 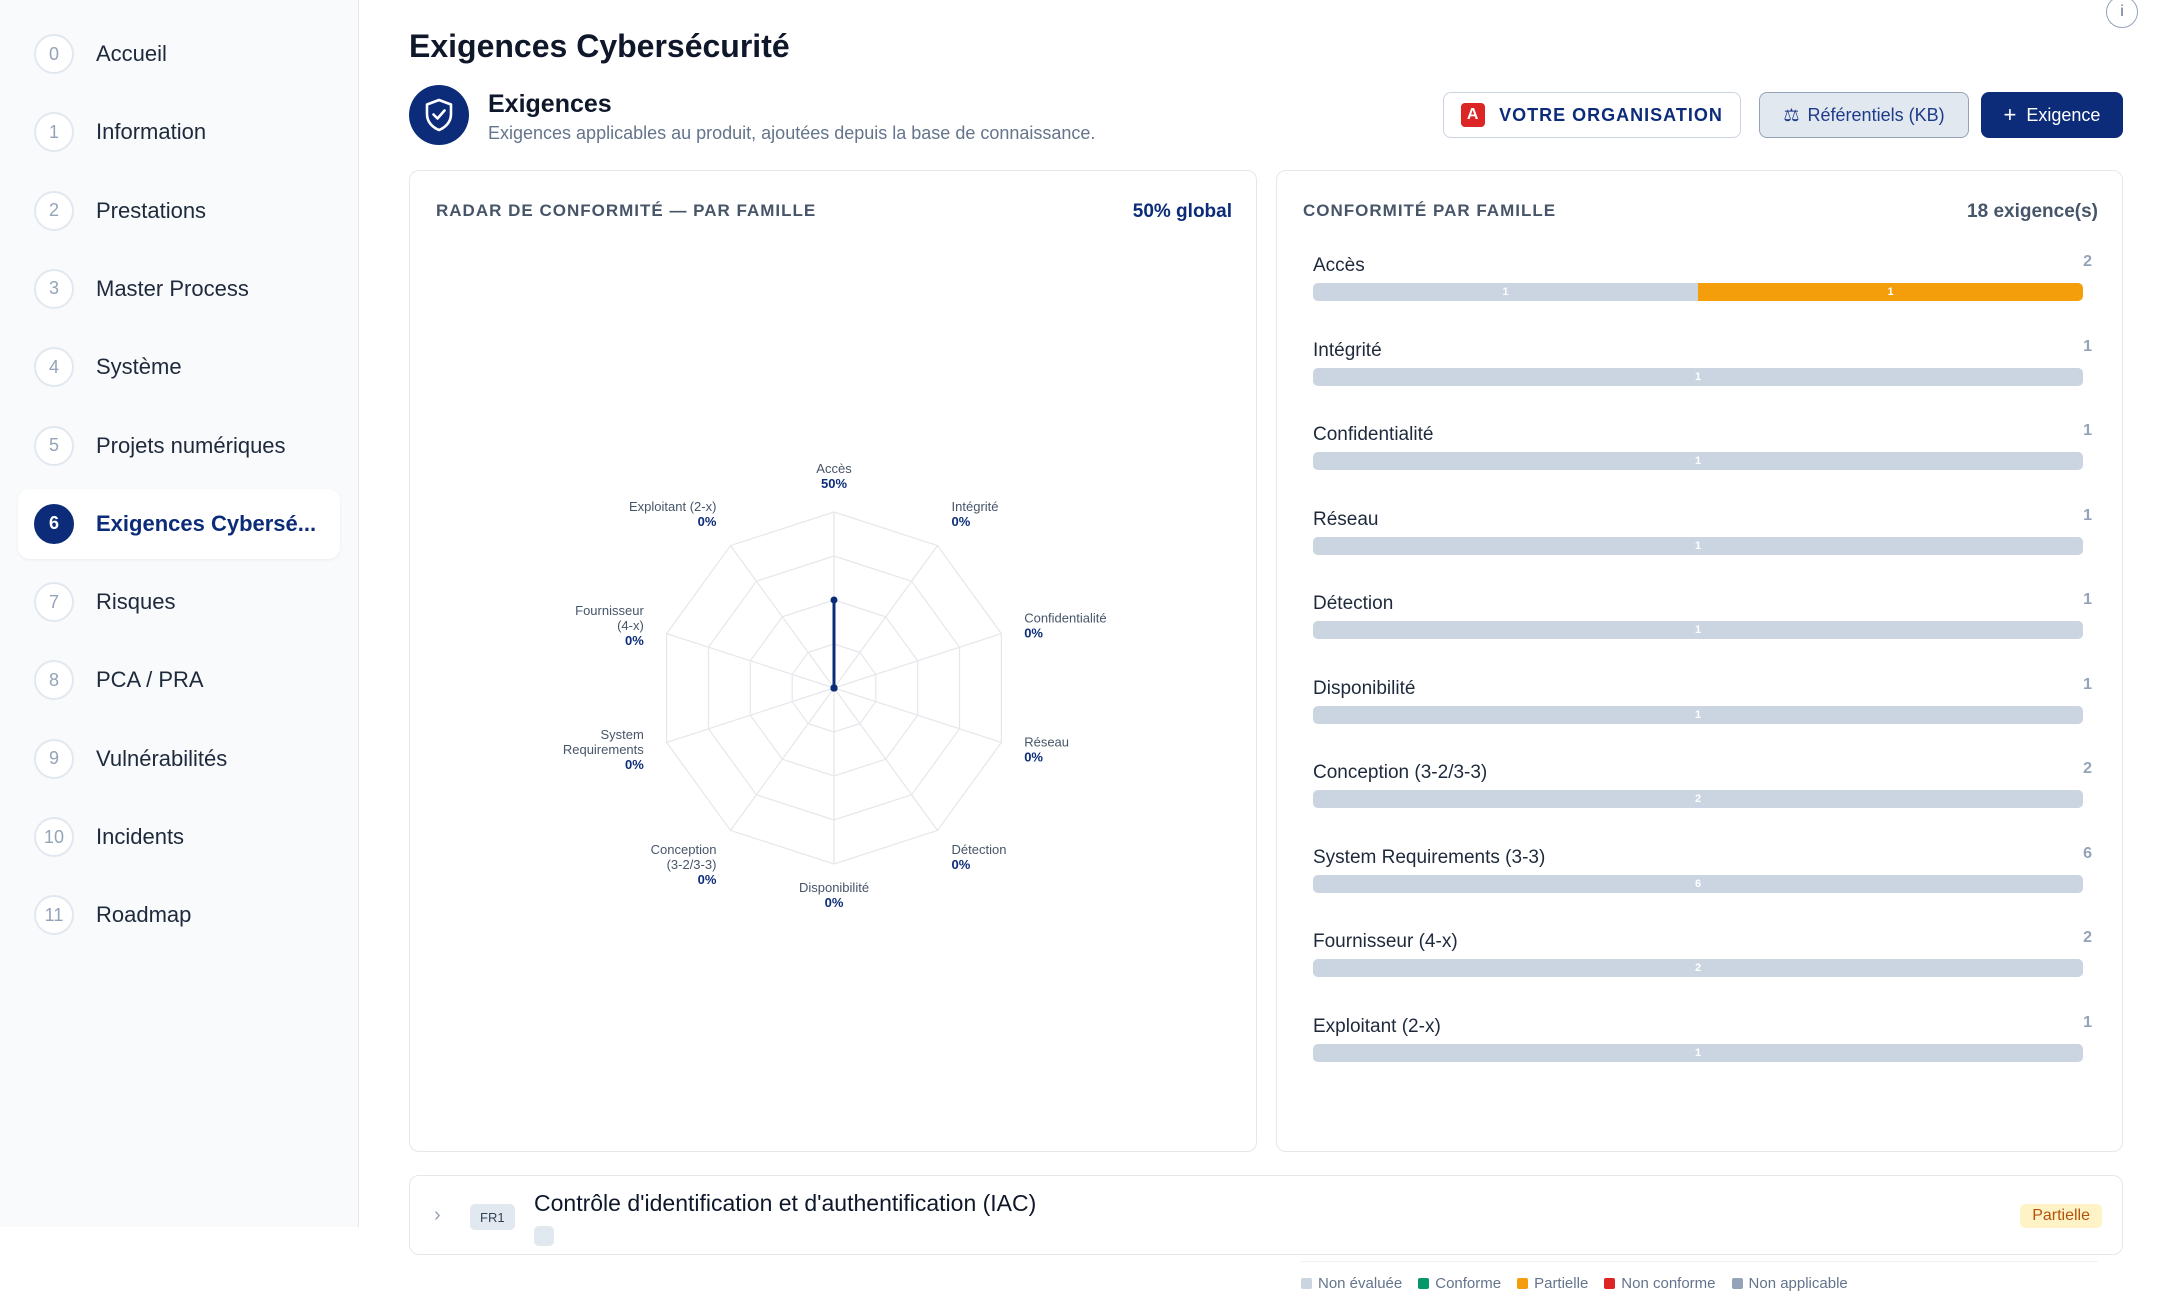 I want to click on radar-axis-label-line: Confidentialité, so click(x=1065, y=618).